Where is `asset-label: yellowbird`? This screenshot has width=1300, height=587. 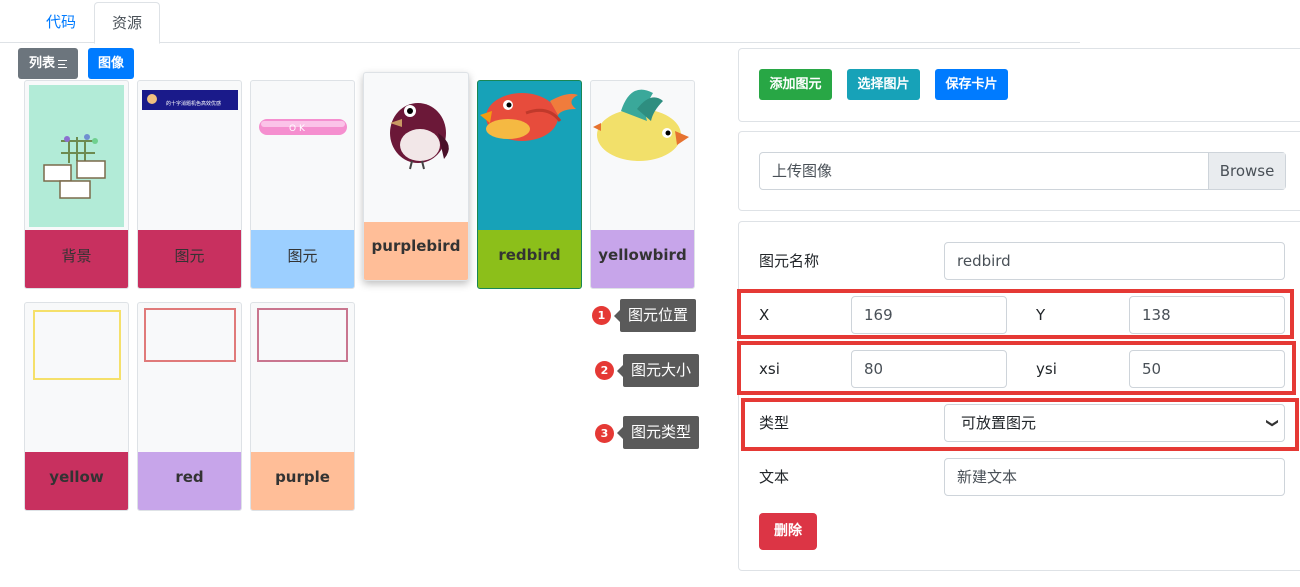
asset-label: yellowbird is located at coordinates (642, 259).